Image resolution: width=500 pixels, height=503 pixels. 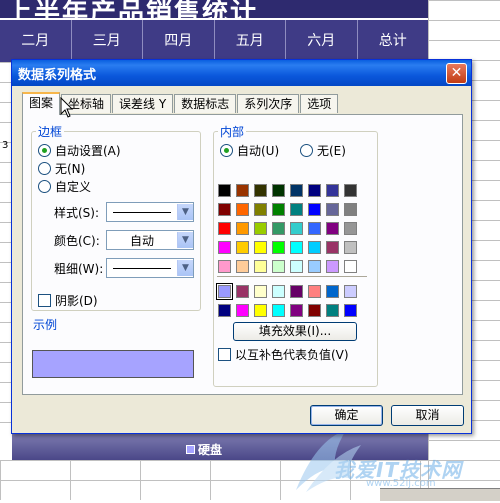 What do you see at coordinates (77, 213) in the screenshot?
I see `style-label: 样式(S):` at bounding box center [77, 213].